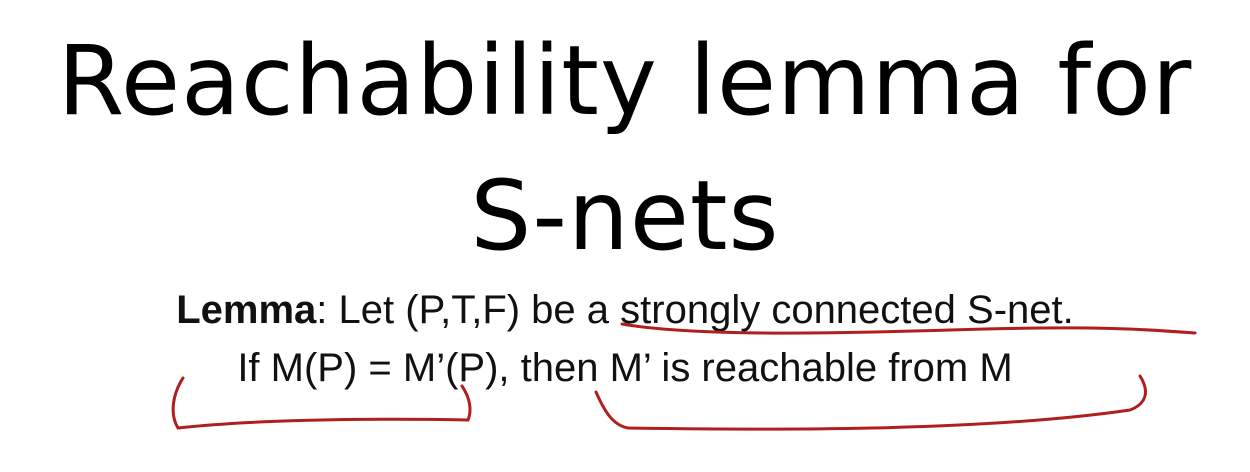 This screenshot has width=1250, height=472. I want to click on lemma-label: Lemma, so click(246, 310).